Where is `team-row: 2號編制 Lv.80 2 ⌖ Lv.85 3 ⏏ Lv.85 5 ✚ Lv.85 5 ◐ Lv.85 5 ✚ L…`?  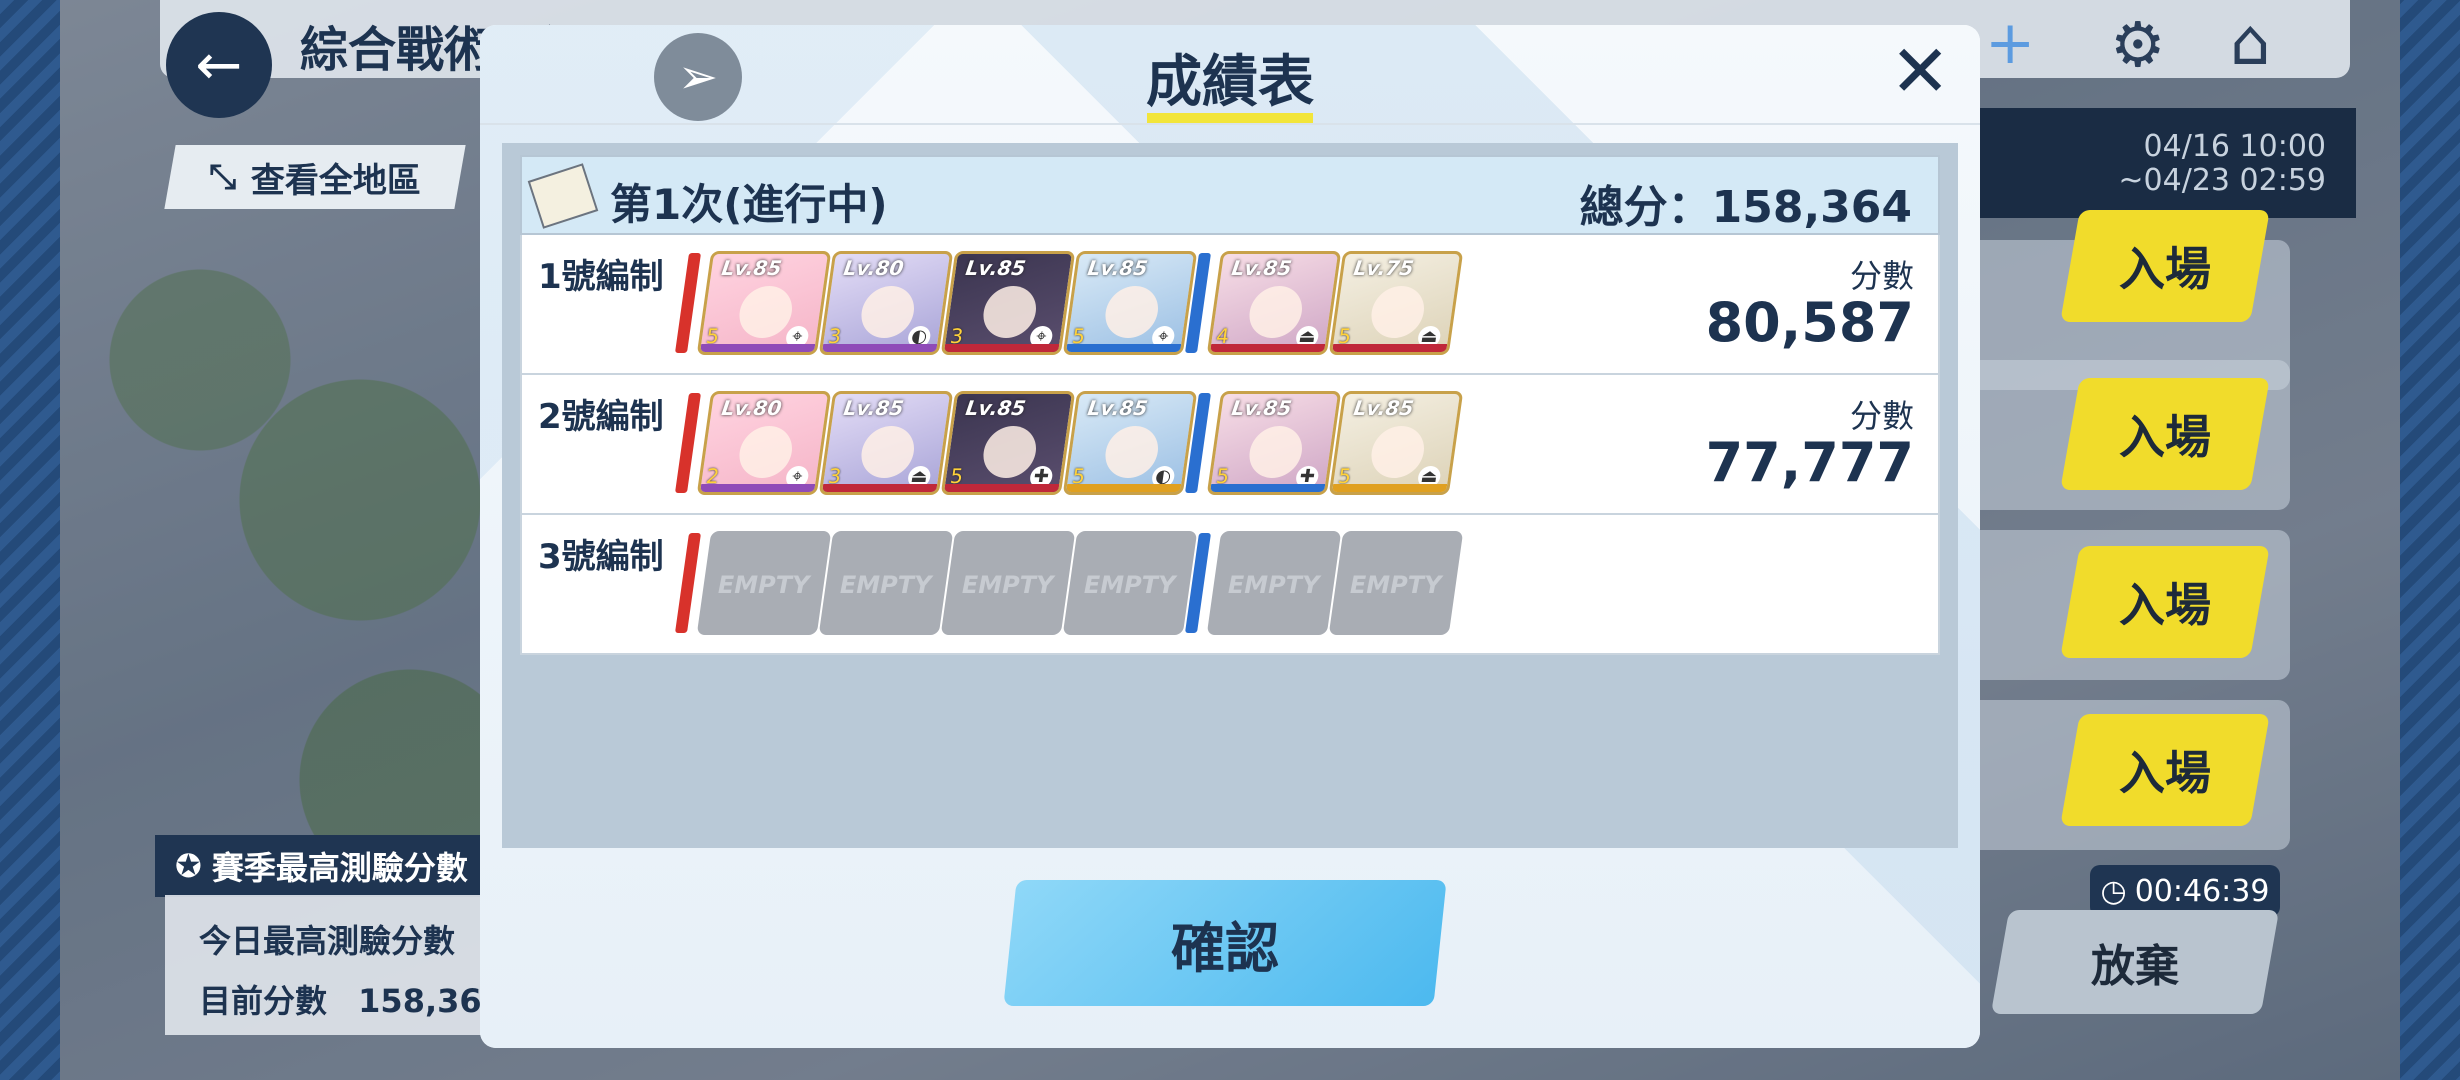
team-row: 2號編制 Lv.80 2 ⌖ Lv.85 3 ⏏ Lv.85 5 ✚ Lv.85 5 ◐ Lv.85 5 ✚ L… is located at coordinates (1230, 445).